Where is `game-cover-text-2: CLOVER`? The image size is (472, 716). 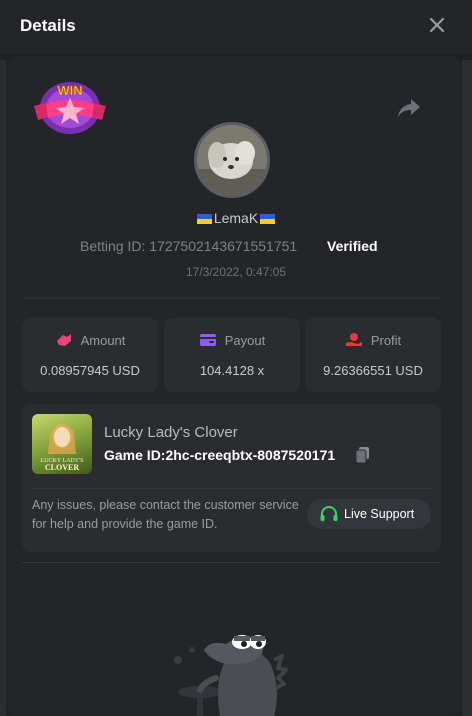 game-cover-text-2: CLOVER is located at coordinates (62, 467).